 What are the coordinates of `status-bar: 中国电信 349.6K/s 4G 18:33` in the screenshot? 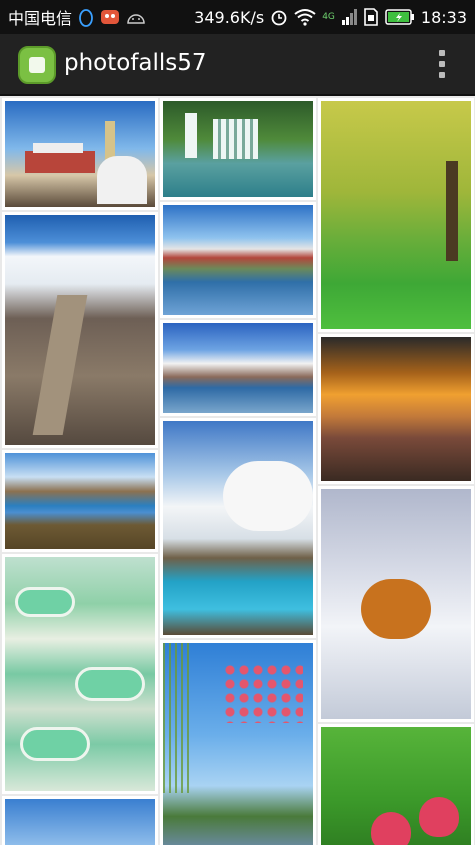 It's located at (237, 17).